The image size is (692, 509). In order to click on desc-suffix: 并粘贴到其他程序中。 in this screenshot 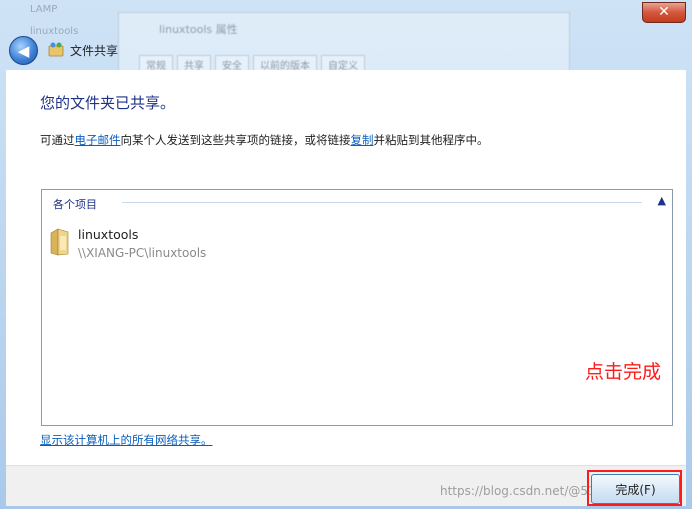, I will do `click(431, 140)`.